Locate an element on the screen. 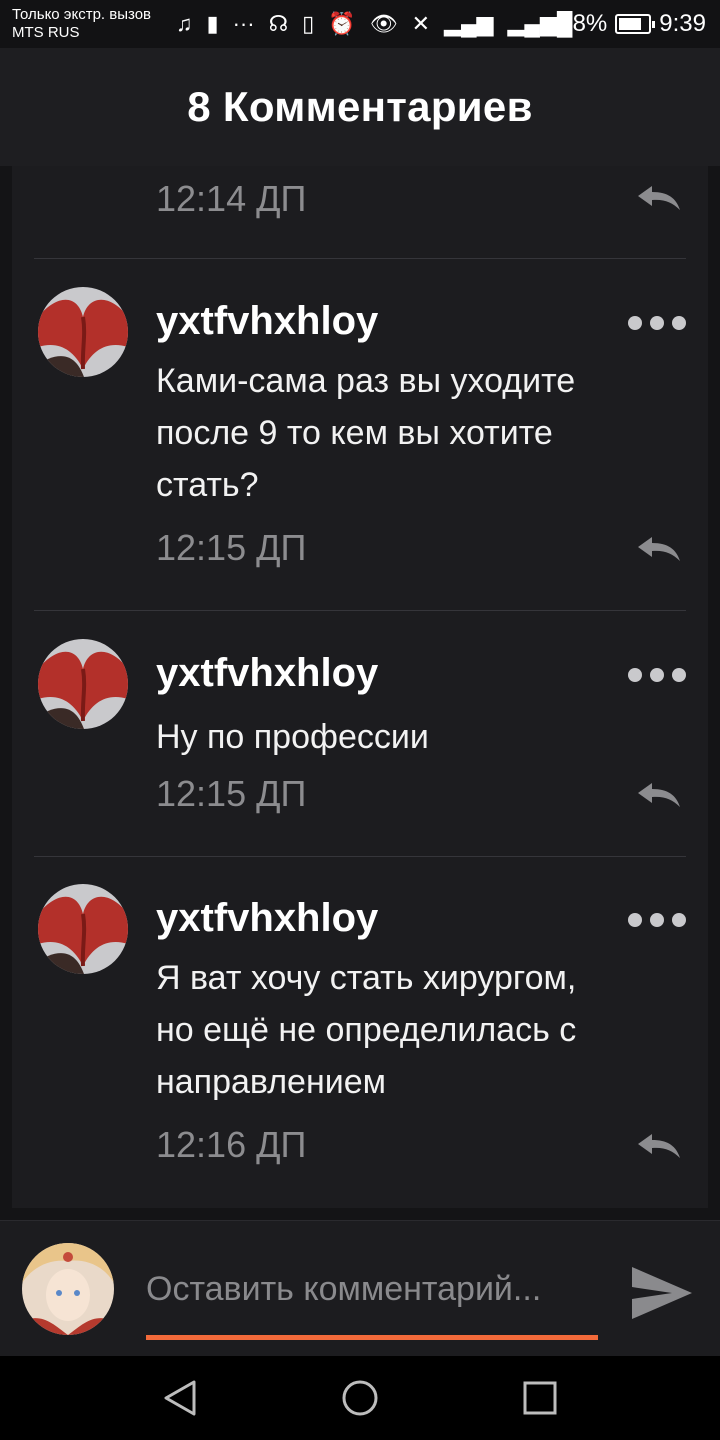  clock: 9:39 is located at coordinates (682, 23).